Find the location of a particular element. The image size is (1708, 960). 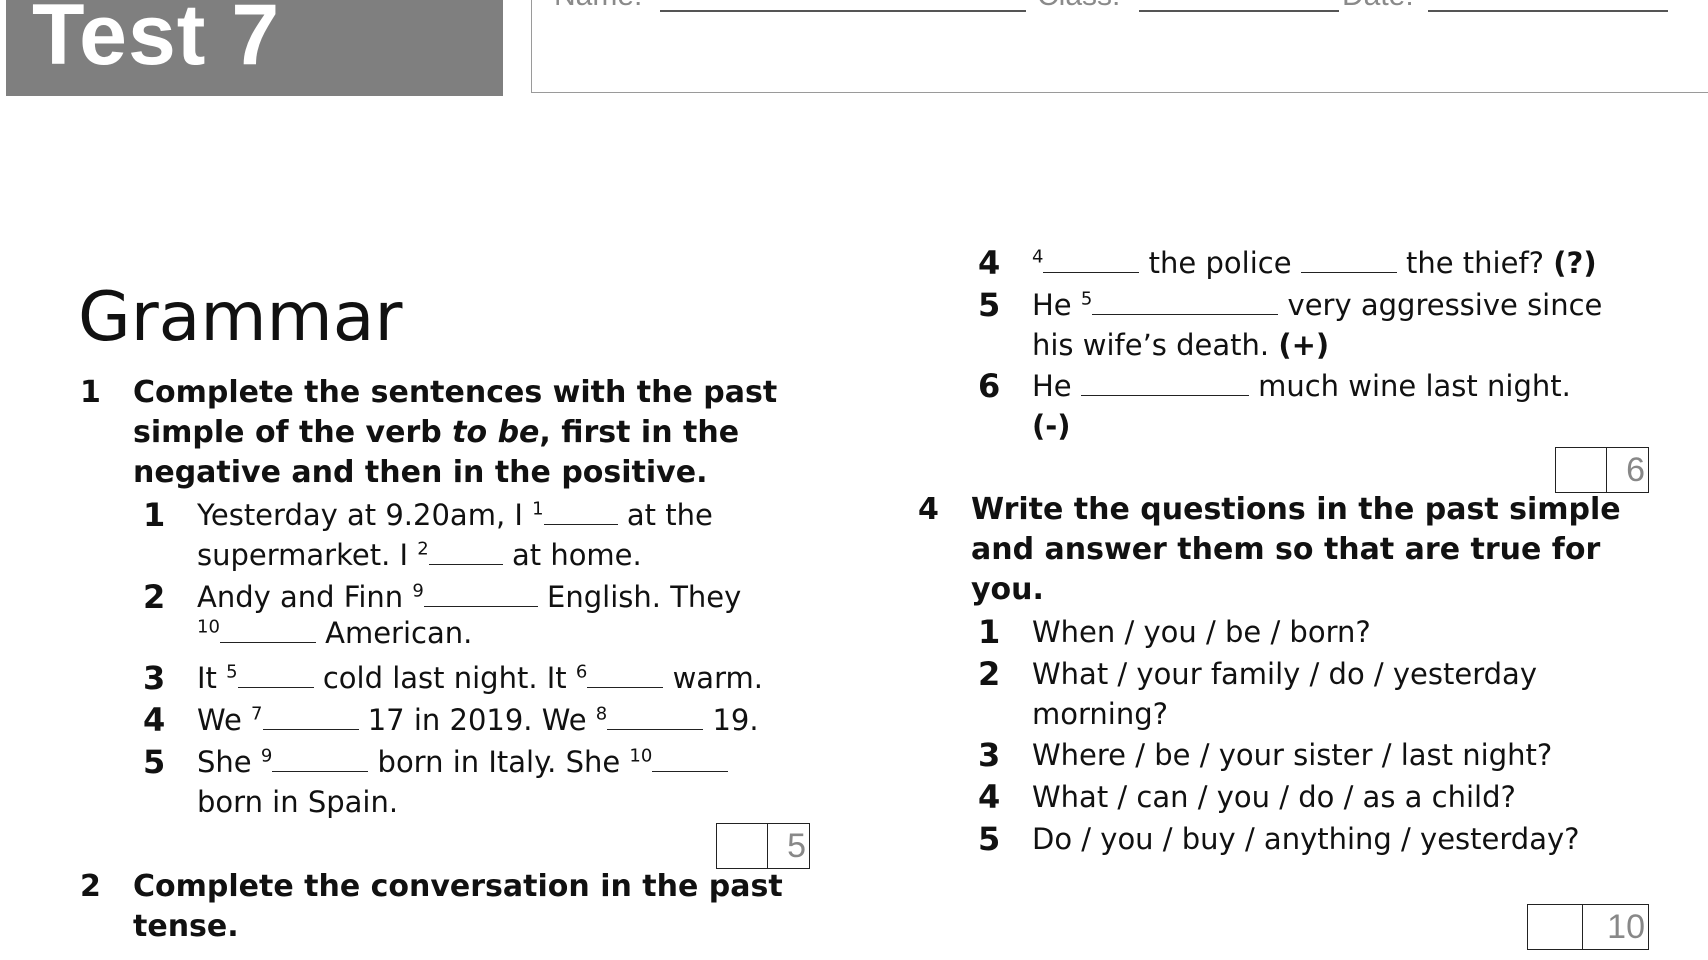

instruction-line: Complete the conversation in the past is located at coordinates (458, 886).